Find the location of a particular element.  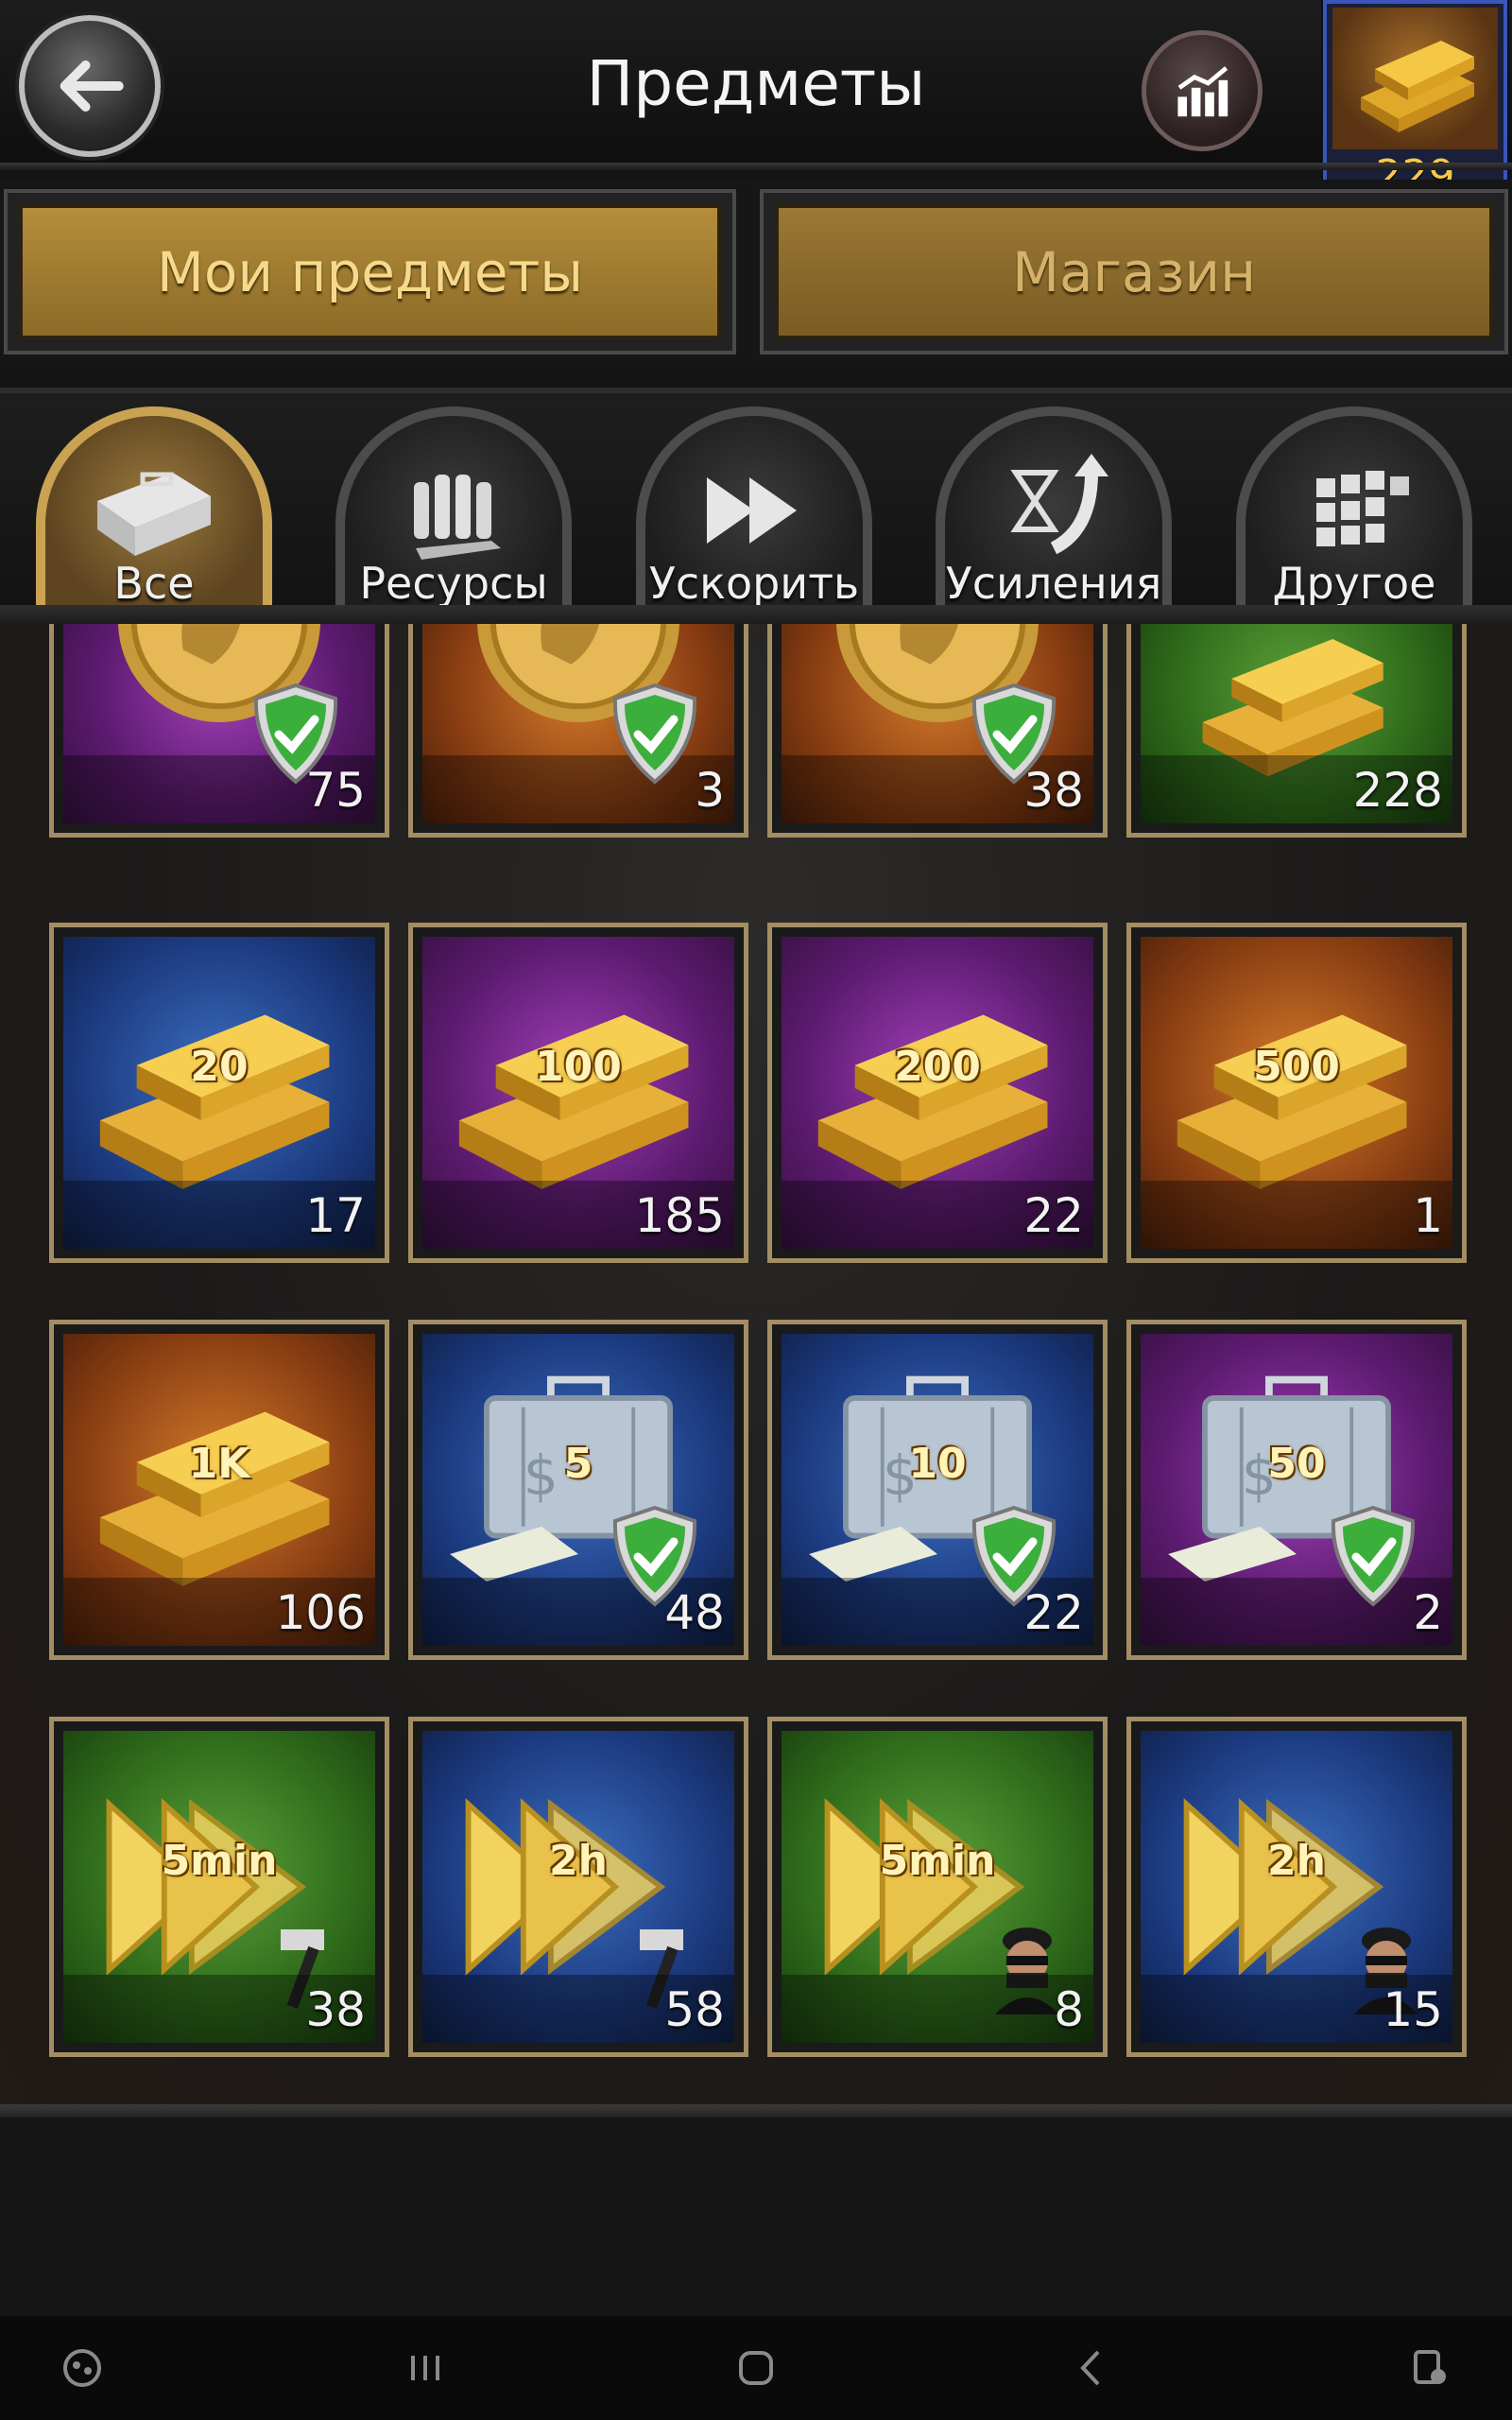

tab-shop: Магазин is located at coordinates (1134, 271).